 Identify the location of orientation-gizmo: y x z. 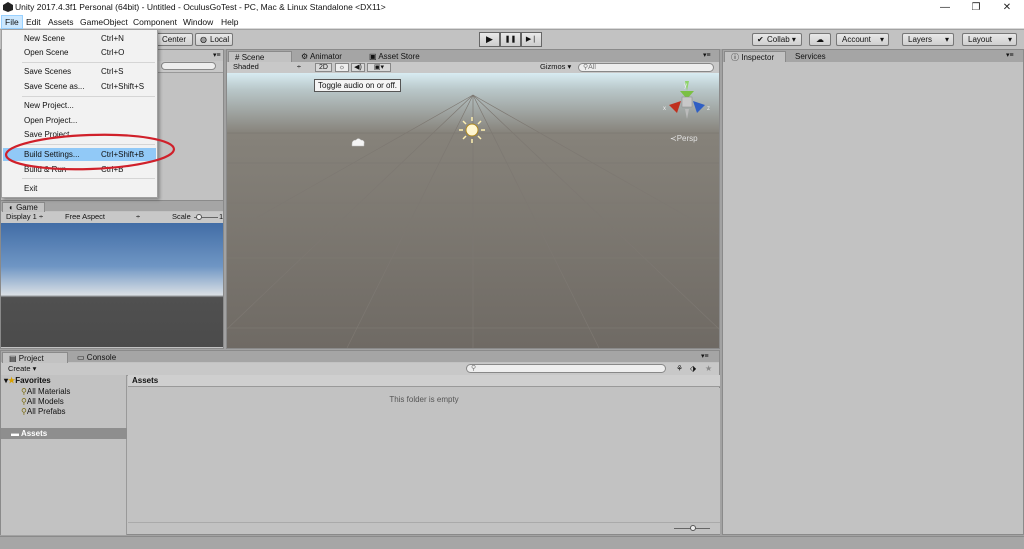
(688, 102).